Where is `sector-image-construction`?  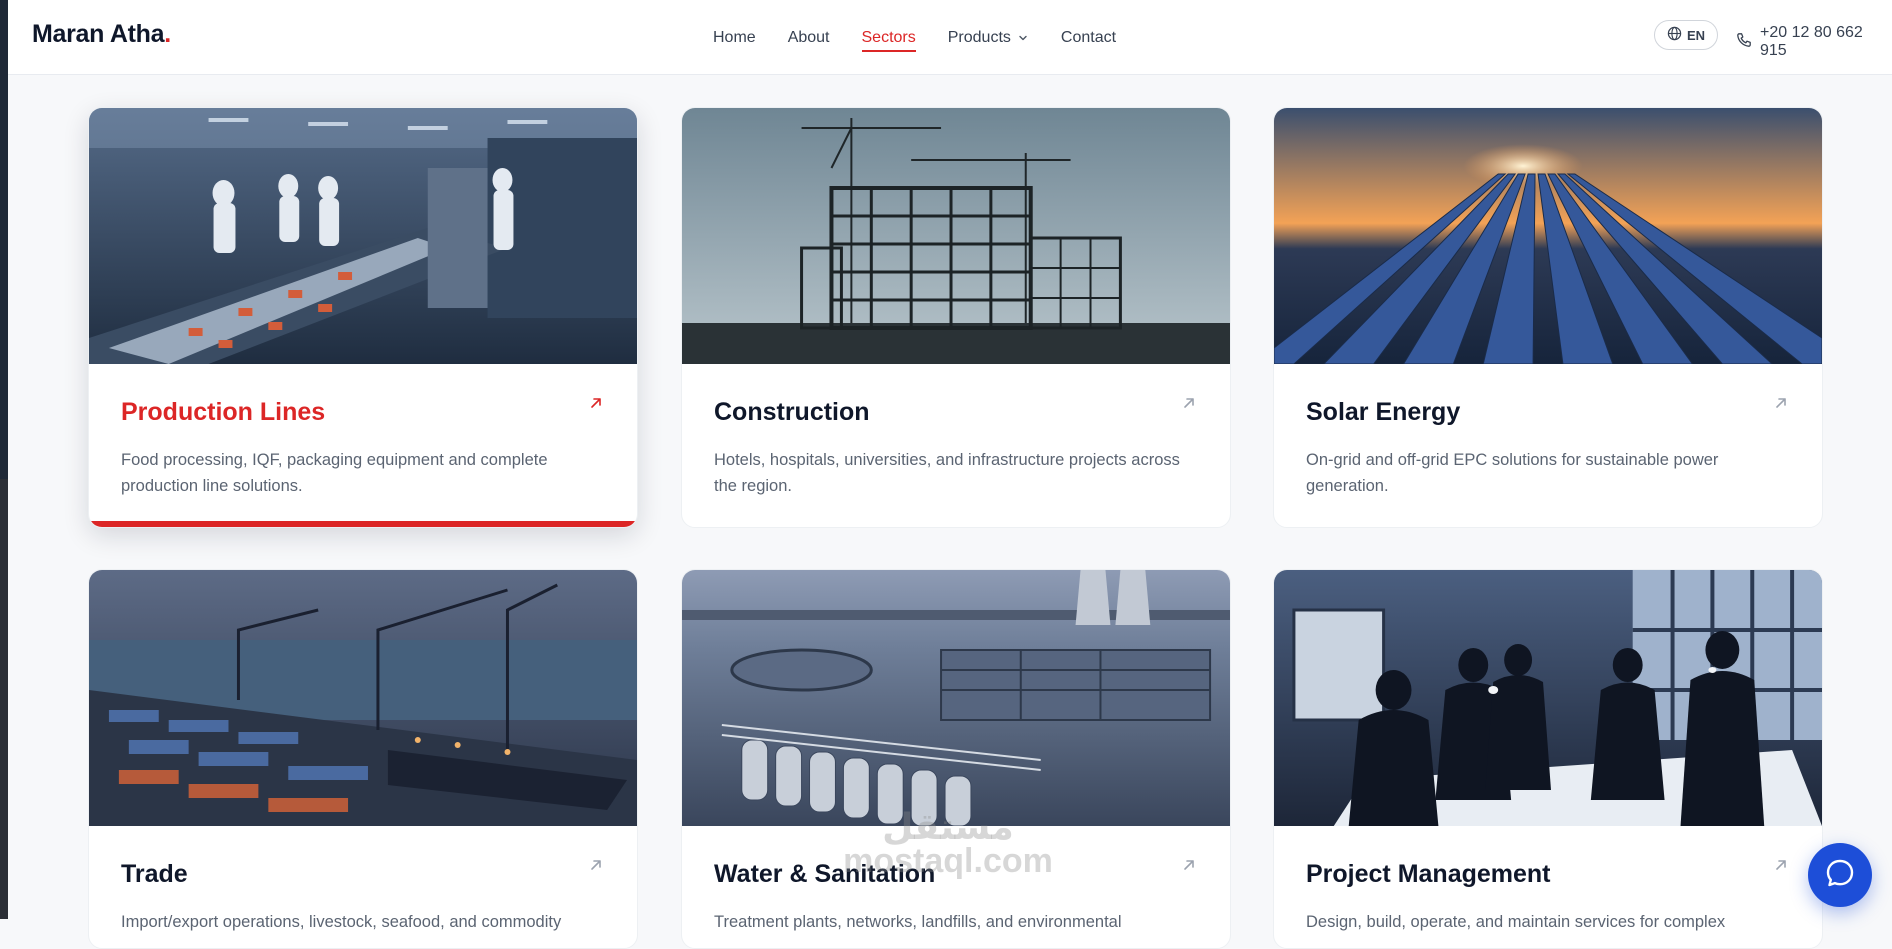 sector-image-construction is located at coordinates (956, 236).